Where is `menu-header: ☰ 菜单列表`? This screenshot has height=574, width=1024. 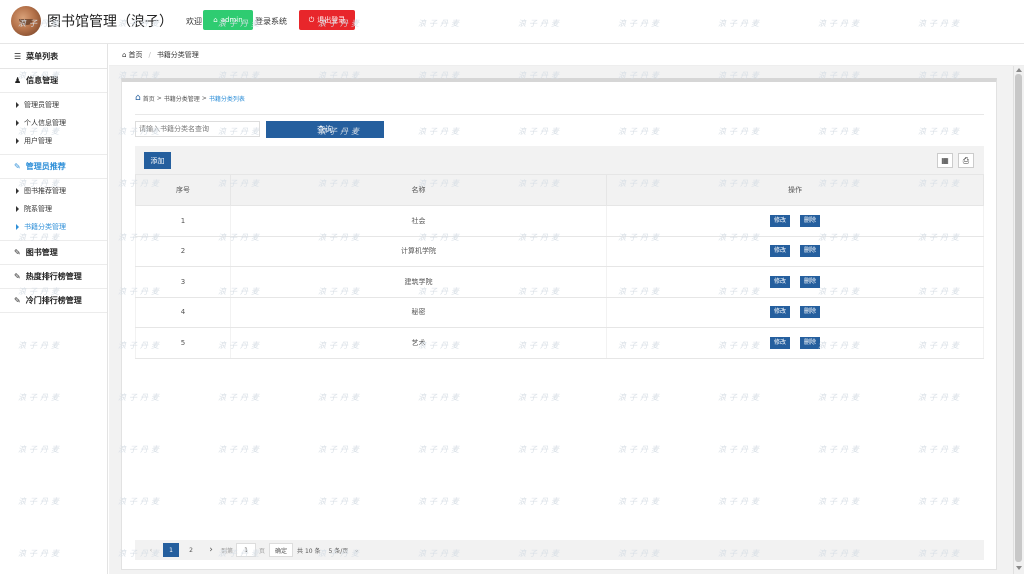
menu-header: ☰ 菜单列表 is located at coordinates (53, 56).